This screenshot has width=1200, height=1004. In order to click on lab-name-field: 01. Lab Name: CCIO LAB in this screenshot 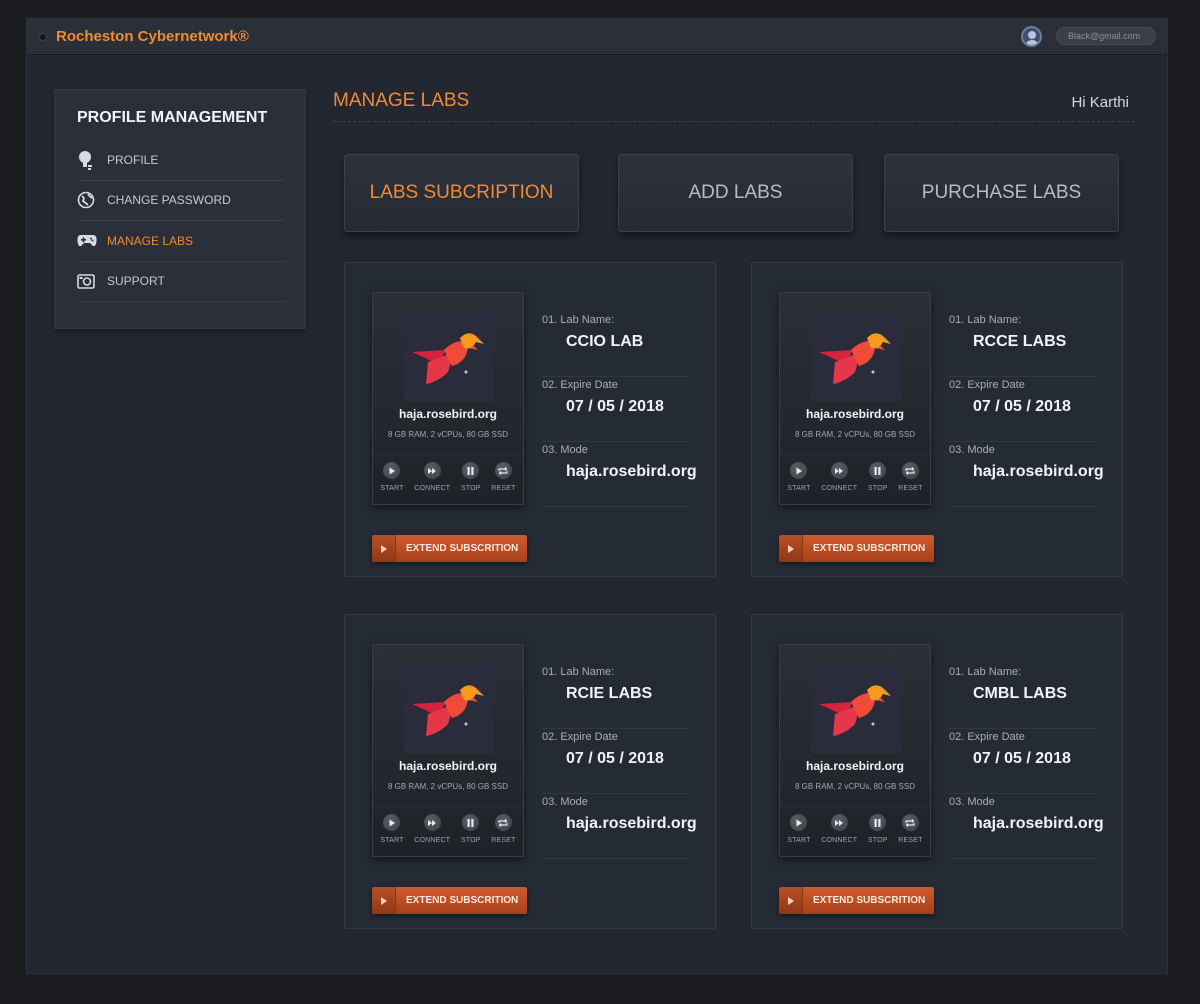, I will do `click(616, 344)`.